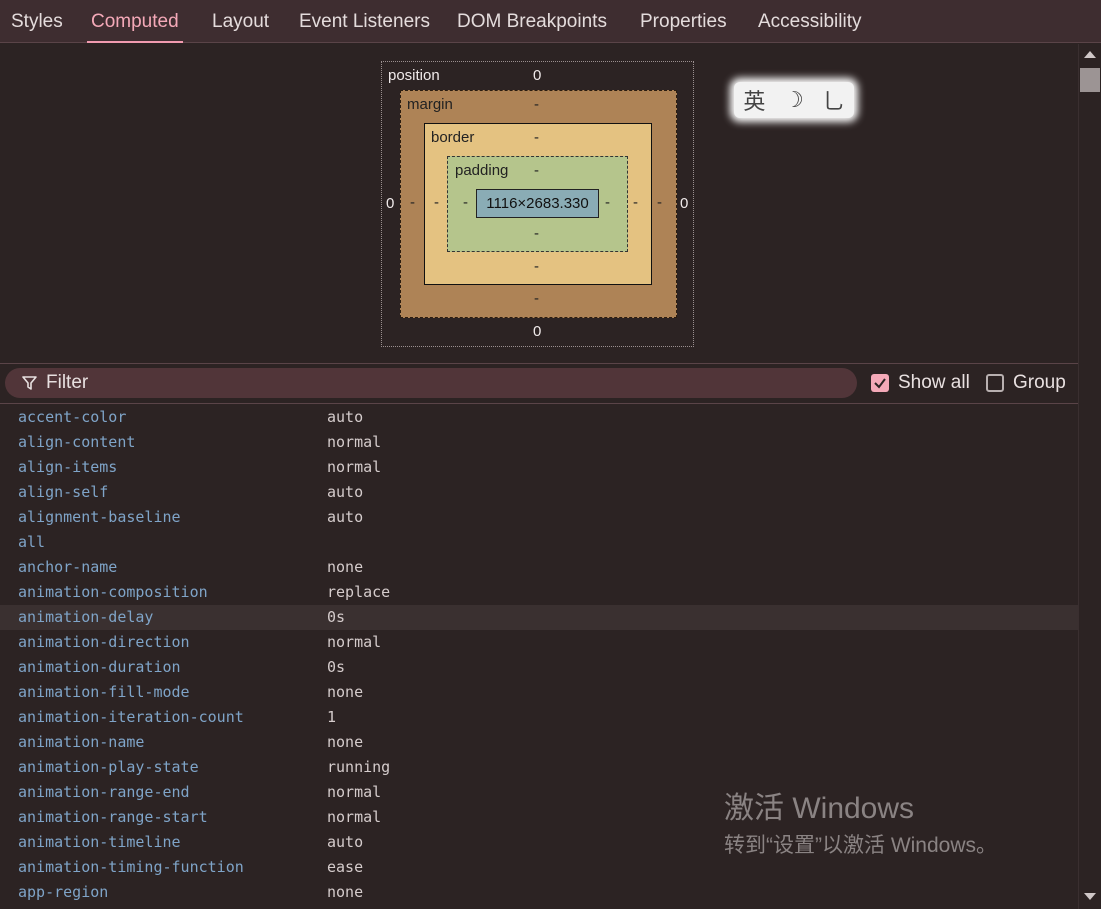  Describe the element at coordinates (539, 767) in the screenshot. I see `property-row: animation-play-state running` at that location.